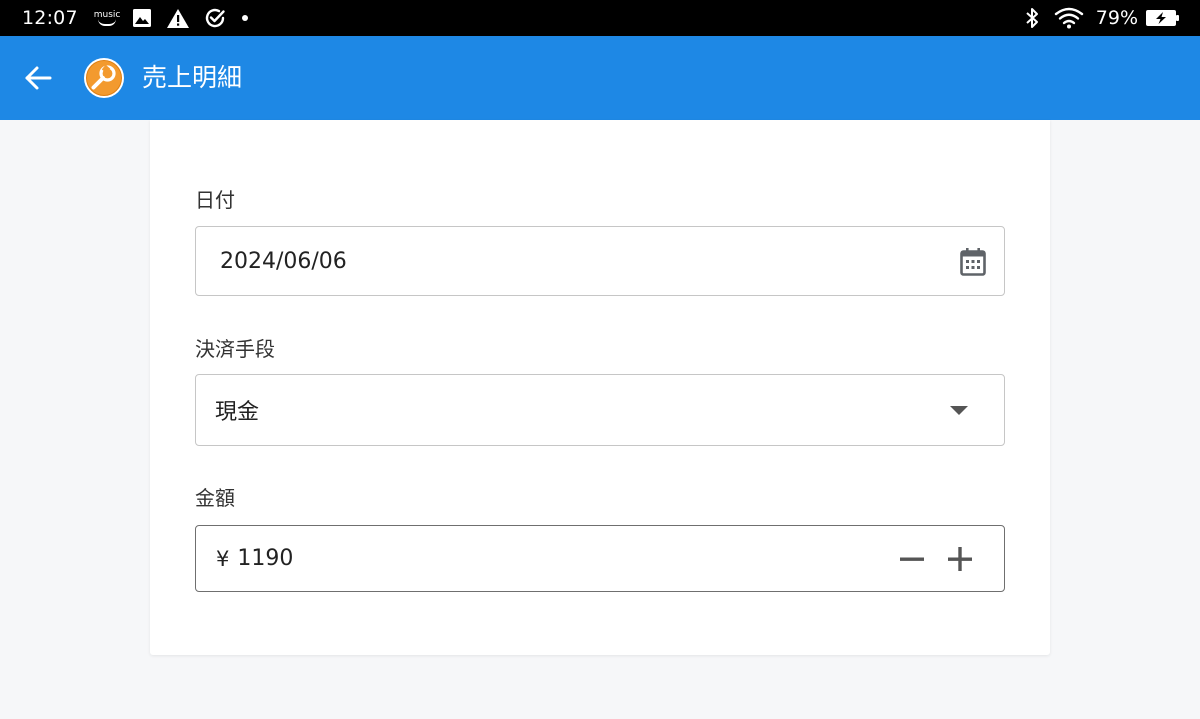  What do you see at coordinates (215, 498) in the screenshot?
I see `amount-label: 金額` at bounding box center [215, 498].